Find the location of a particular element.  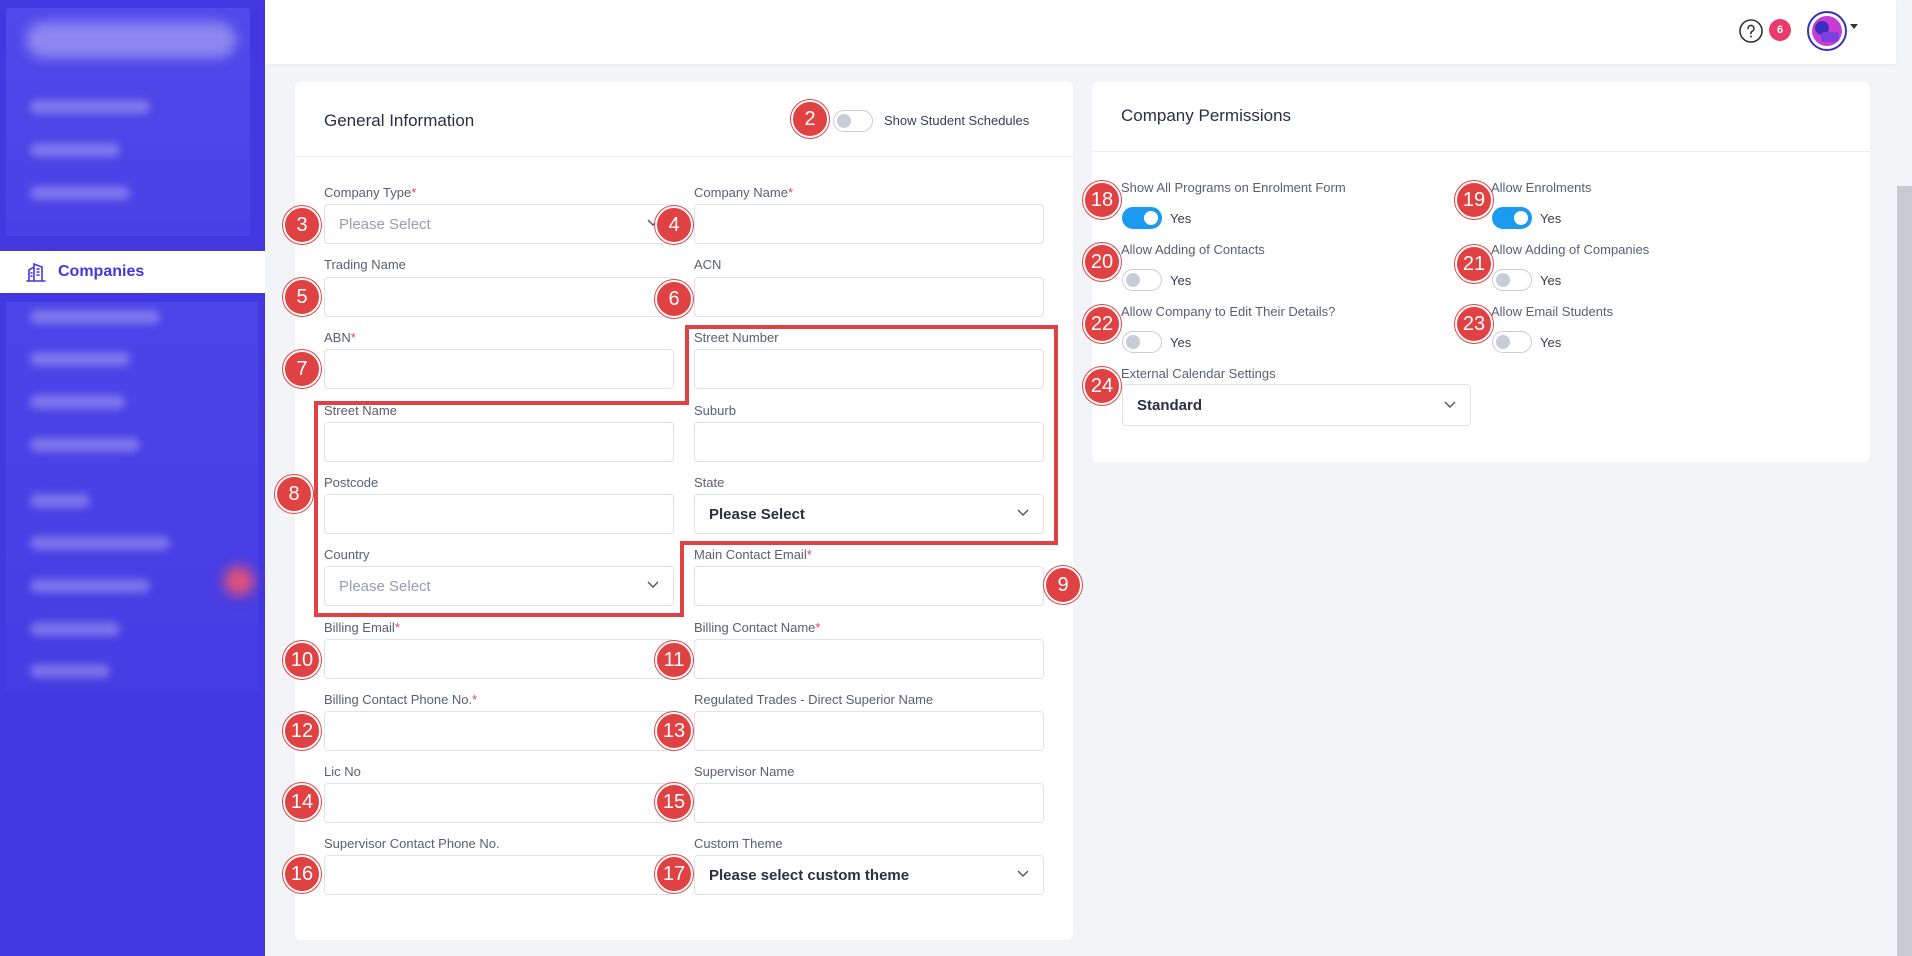

allow-email-toggle is located at coordinates (1512, 342).